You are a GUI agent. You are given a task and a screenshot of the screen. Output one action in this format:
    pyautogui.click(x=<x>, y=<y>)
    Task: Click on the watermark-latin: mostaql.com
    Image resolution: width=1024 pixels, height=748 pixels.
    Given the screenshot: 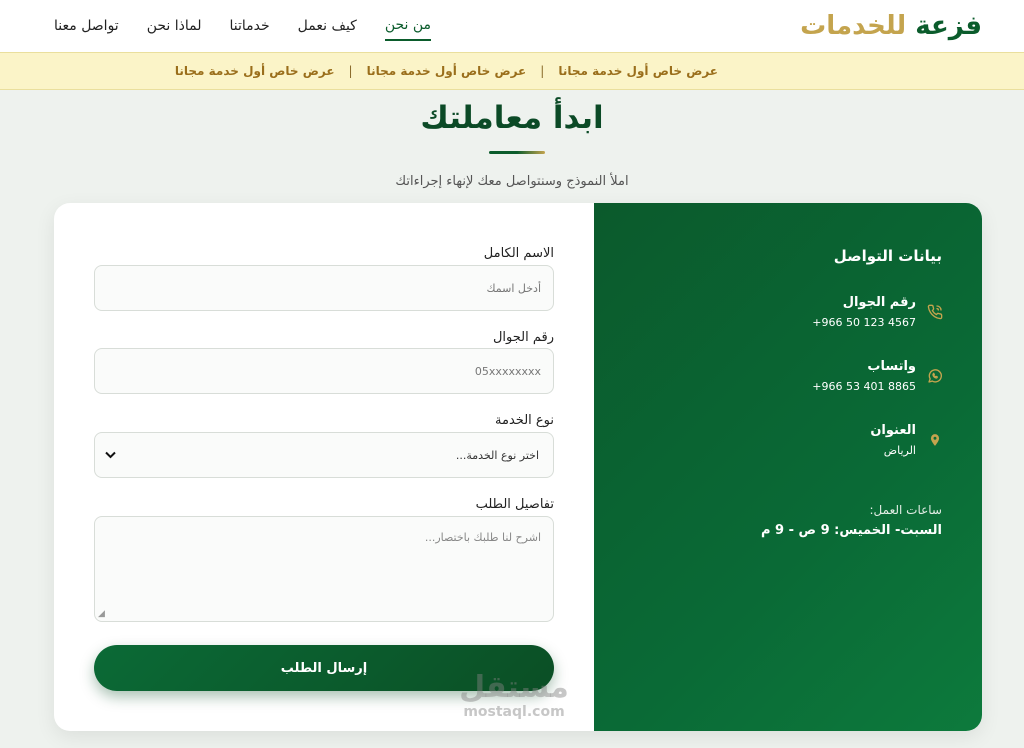 What is the action you would take?
    pyautogui.click(x=514, y=712)
    